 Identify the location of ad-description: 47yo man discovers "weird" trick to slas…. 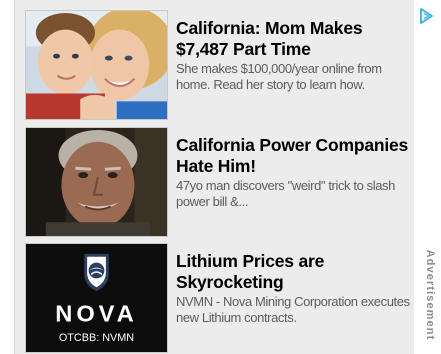
(293, 193).